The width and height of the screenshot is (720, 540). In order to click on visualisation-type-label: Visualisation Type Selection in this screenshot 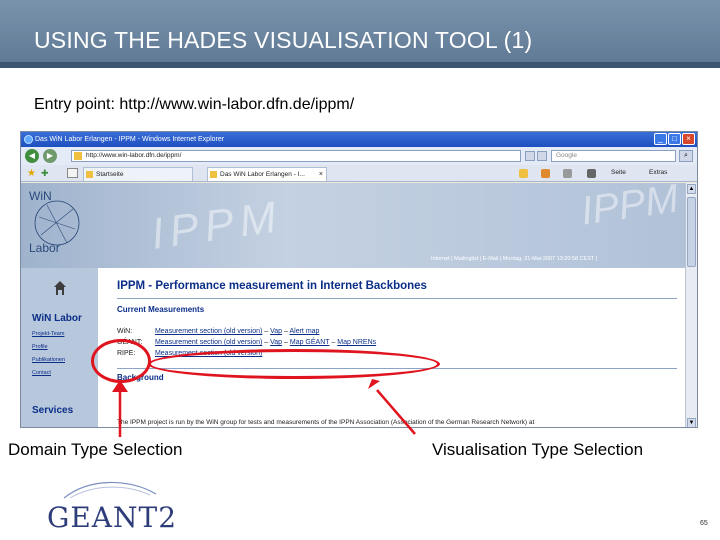, I will do `click(538, 449)`.